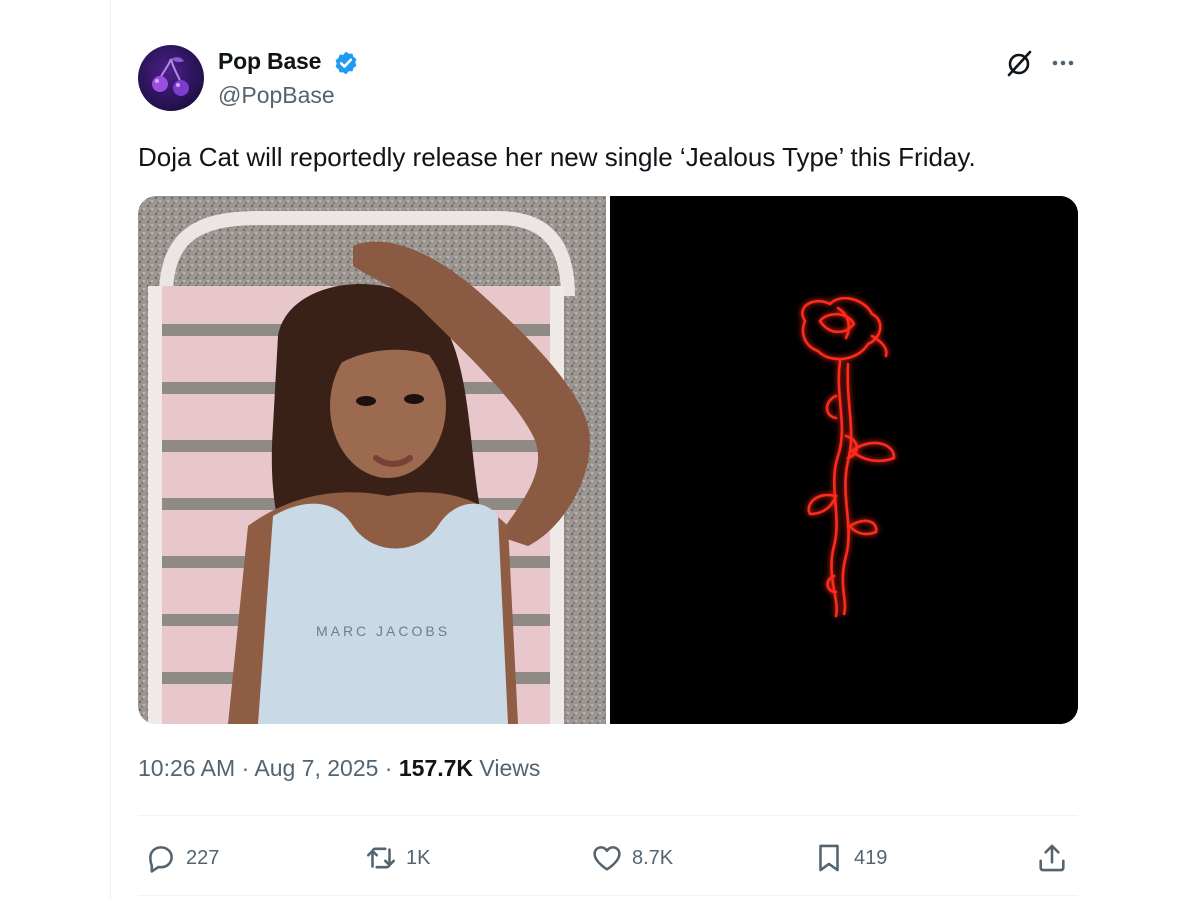 The image size is (1200, 900). I want to click on share-icon, so click(1052, 858).